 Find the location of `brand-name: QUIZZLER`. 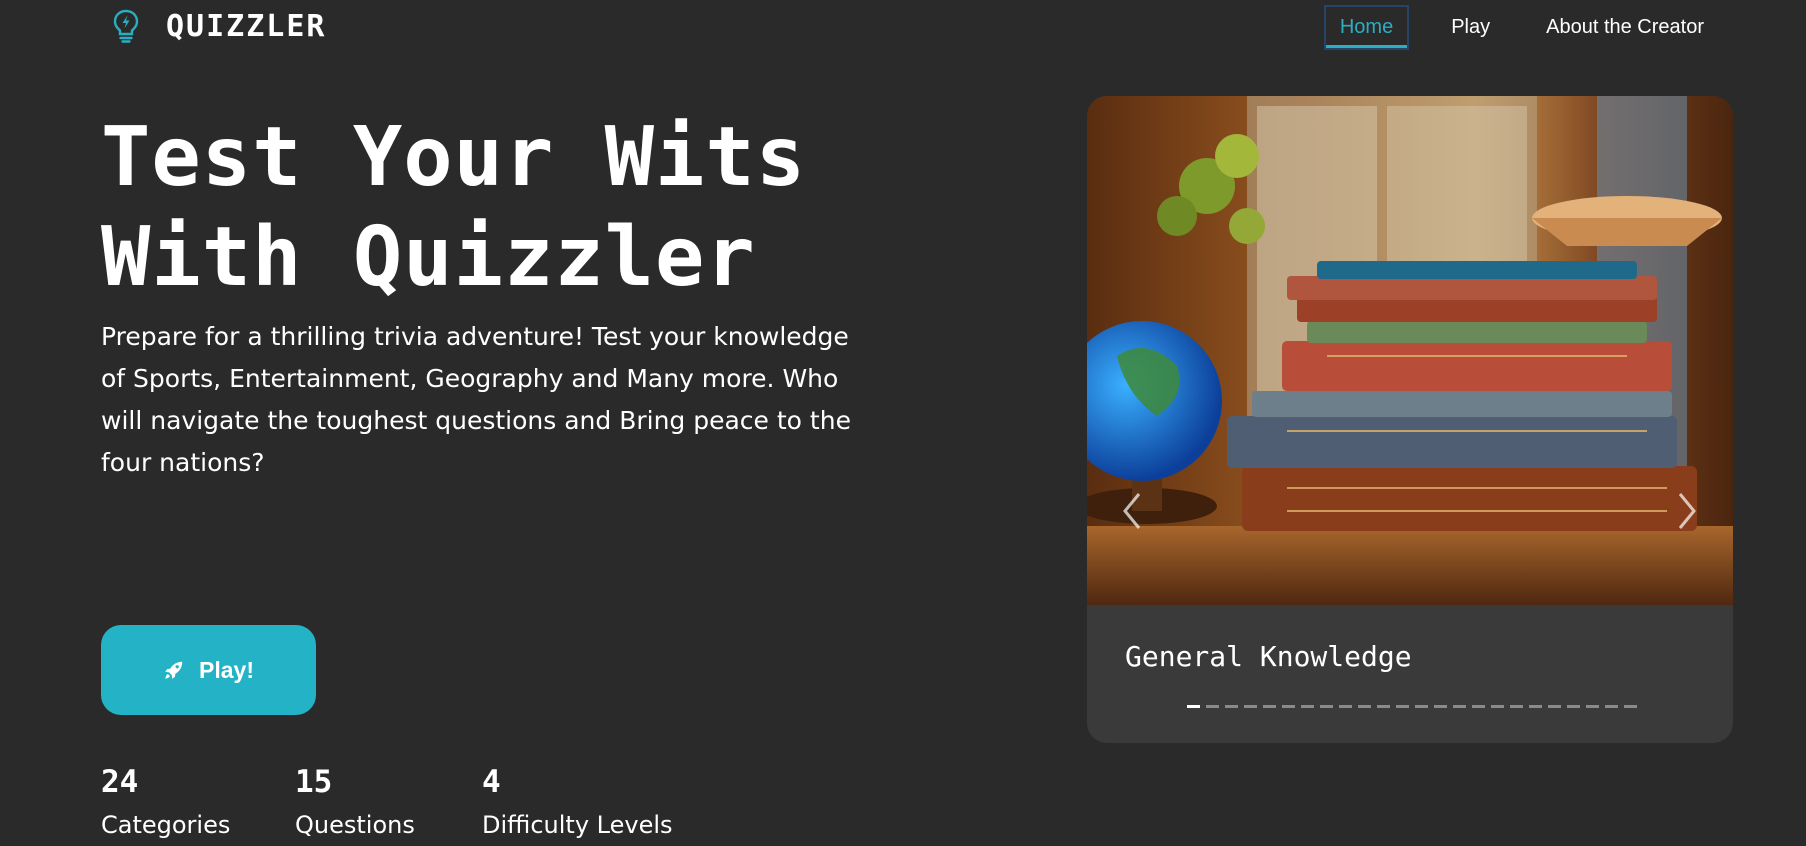

brand-name: QUIZZLER is located at coordinates (246, 26).